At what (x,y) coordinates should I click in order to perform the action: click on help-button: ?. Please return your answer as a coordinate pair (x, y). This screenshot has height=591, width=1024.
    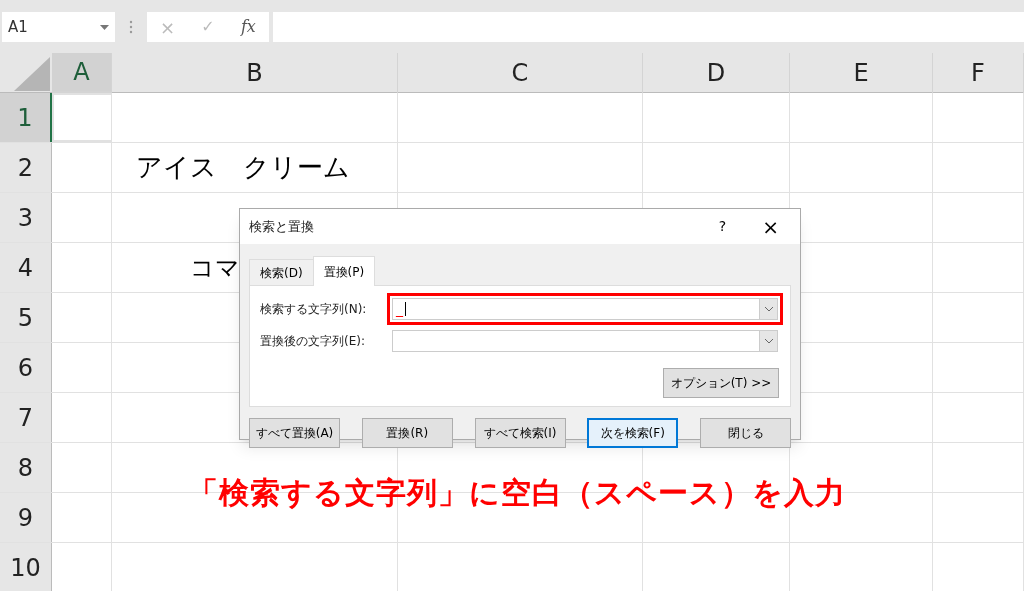
    Looking at the image, I should click on (722, 226).